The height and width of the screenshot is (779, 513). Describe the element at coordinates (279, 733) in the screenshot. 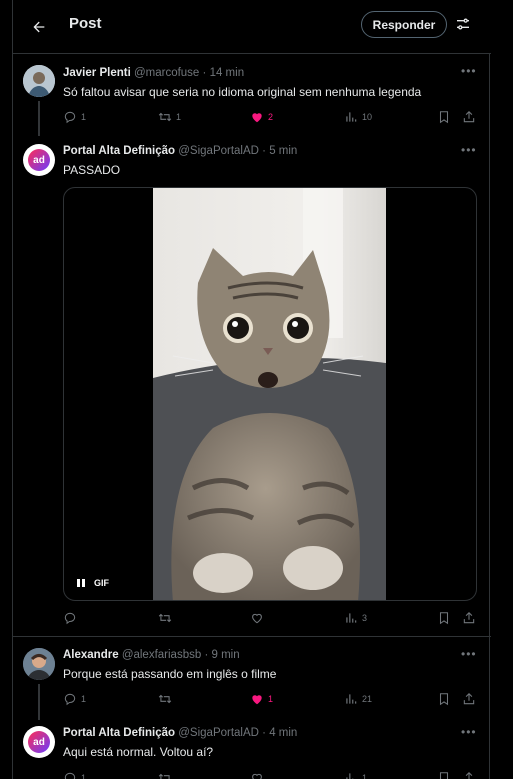

I see `timestamp: · 4 min` at that location.